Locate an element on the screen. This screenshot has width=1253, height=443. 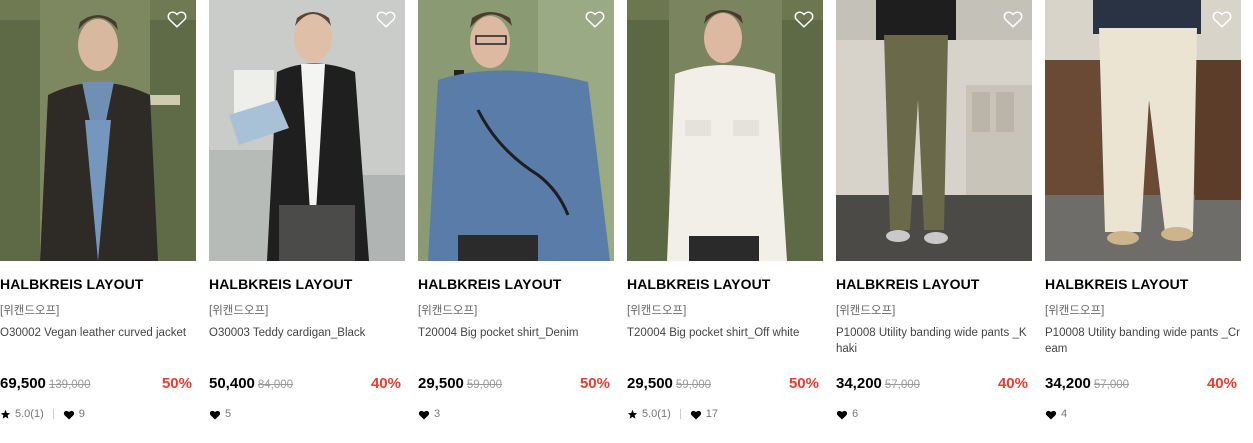
product-name: T20004 Big pocket shirt_Off white is located at coordinates (725, 333).